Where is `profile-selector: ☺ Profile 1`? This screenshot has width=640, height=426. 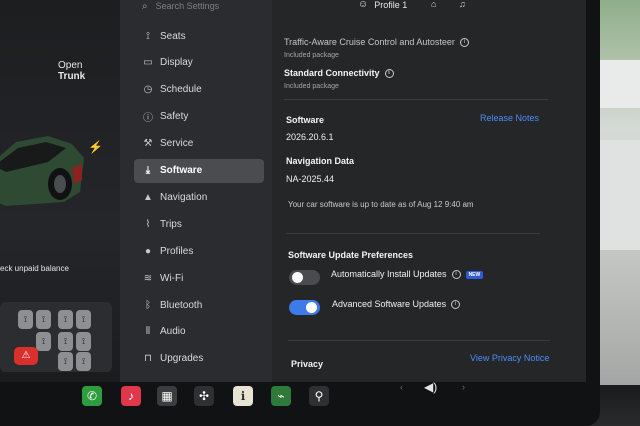 profile-selector: ☺ Profile 1 is located at coordinates (382, 5).